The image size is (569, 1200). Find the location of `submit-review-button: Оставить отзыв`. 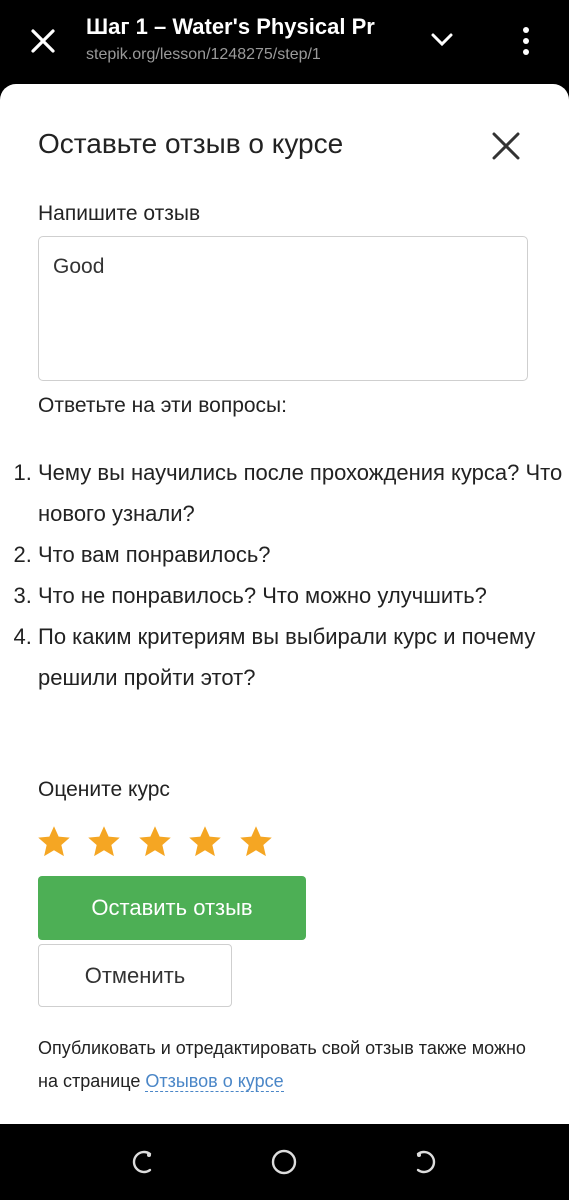

submit-review-button: Оставить отзыв is located at coordinates (172, 908).